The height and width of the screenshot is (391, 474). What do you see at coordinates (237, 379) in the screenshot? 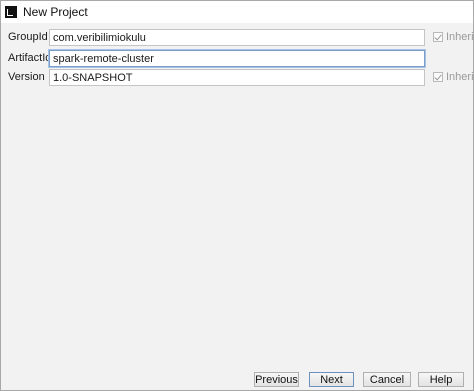
I see `button-bar: Previous Next Cancel Help` at bounding box center [237, 379].